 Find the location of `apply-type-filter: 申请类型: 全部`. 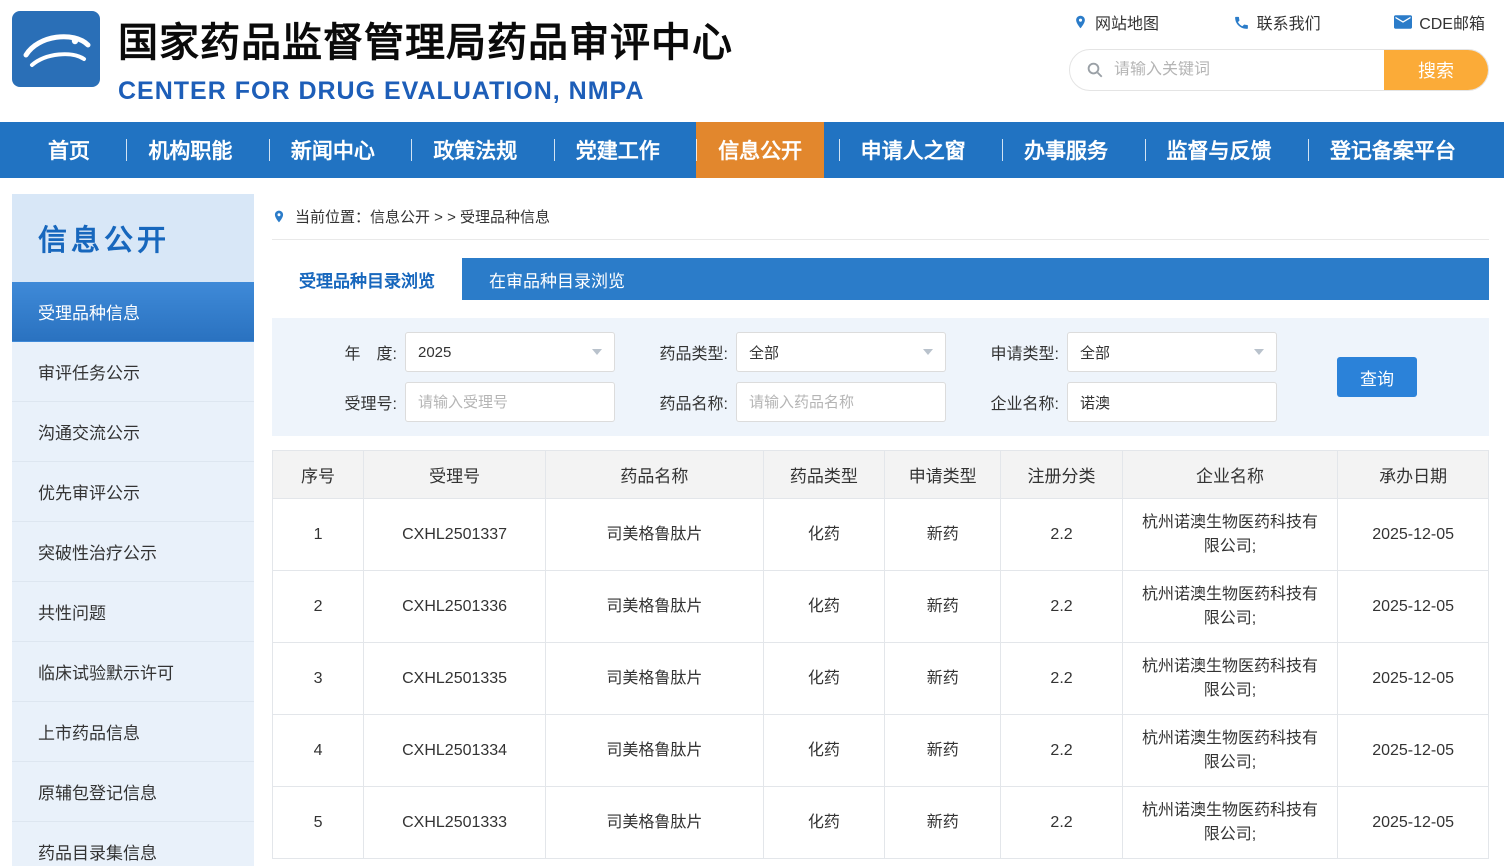

apply-type-filter: 申请类型: 全部 is located at coordinates (1125, 352).